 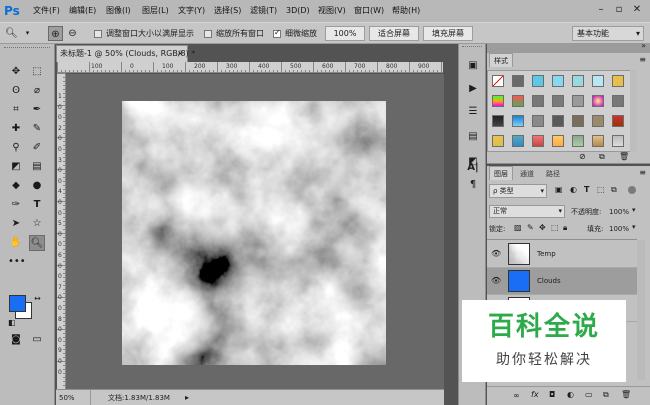 What do you see at coordinates (263, 11) in the screenshot?
I see `menu-filter: 滤镜(T)` at bounding box center [263, 11].